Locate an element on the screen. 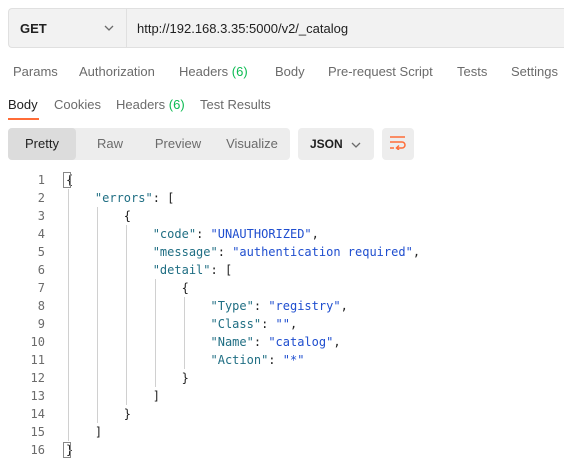 The width and height of the screenshot is (564, 469). line-number: 14 is located at coordinates (37, 414).